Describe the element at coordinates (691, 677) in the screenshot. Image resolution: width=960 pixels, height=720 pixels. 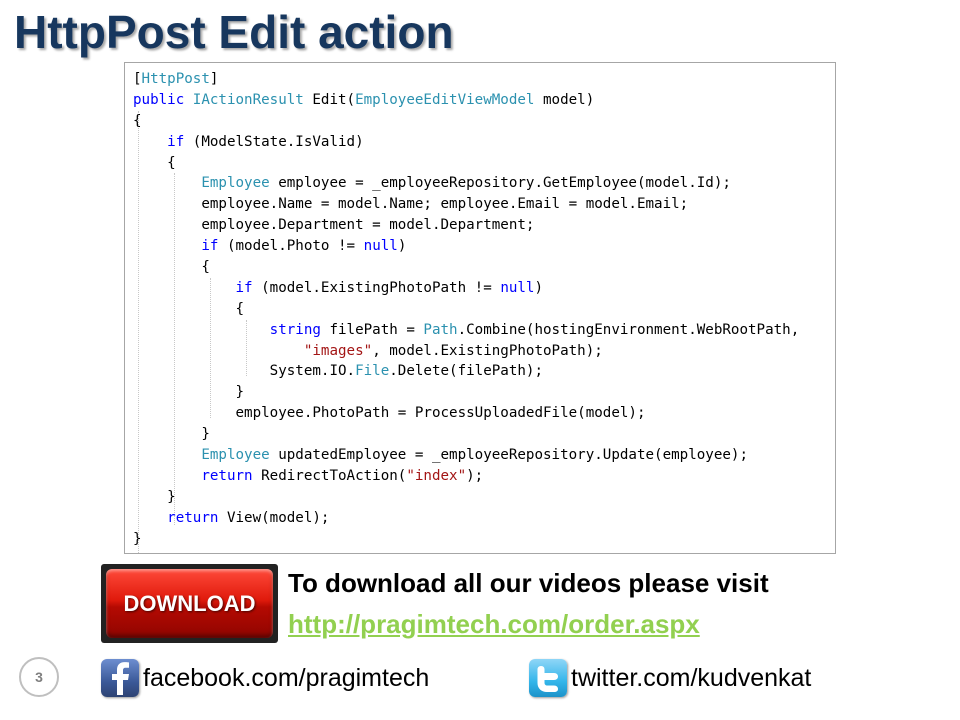
I see `twitter-text: twitter.com/kudvenkat` at that location.